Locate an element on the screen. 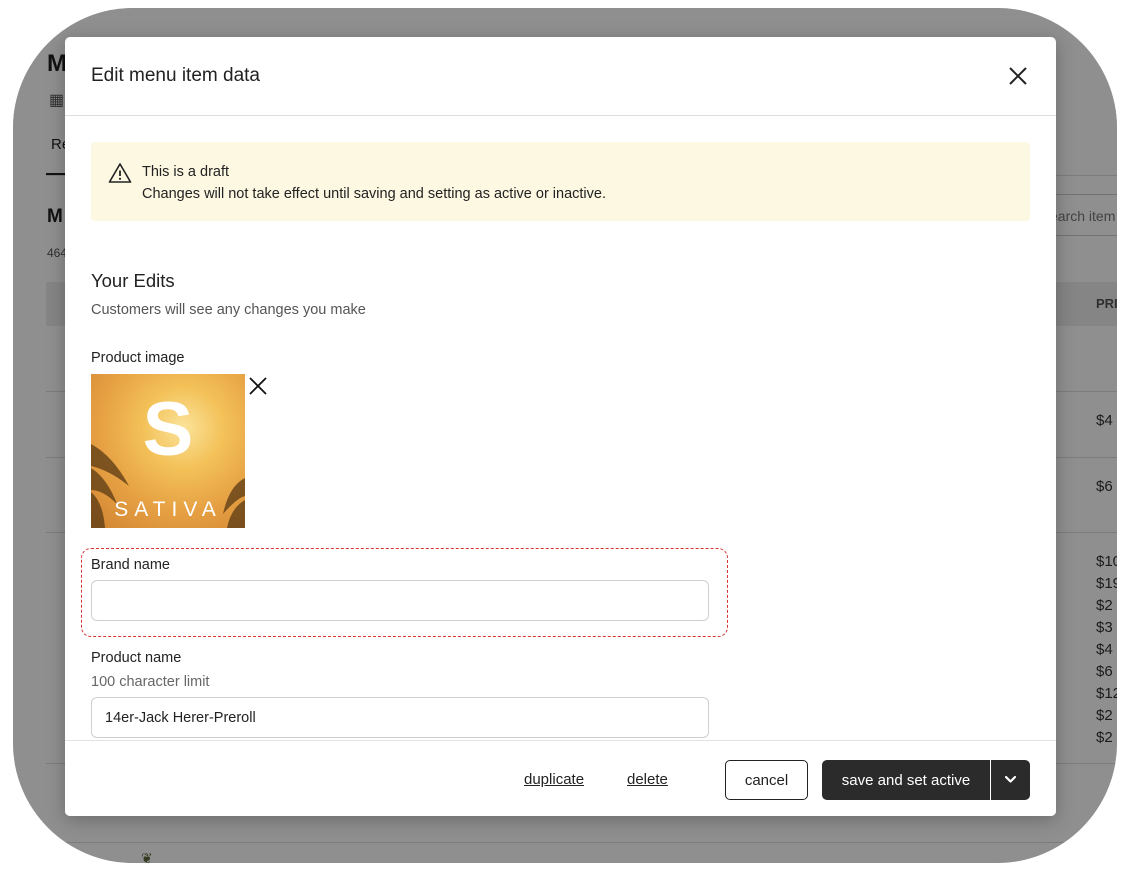 This screenshot has height=870, width=1129. delete-button: delete is located at coordinates (647, 779).